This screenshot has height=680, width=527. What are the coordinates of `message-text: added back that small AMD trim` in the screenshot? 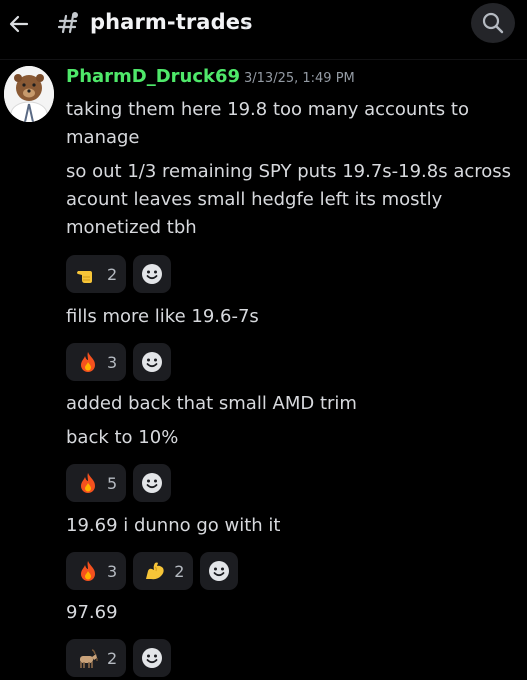 It's located at (291, 404).